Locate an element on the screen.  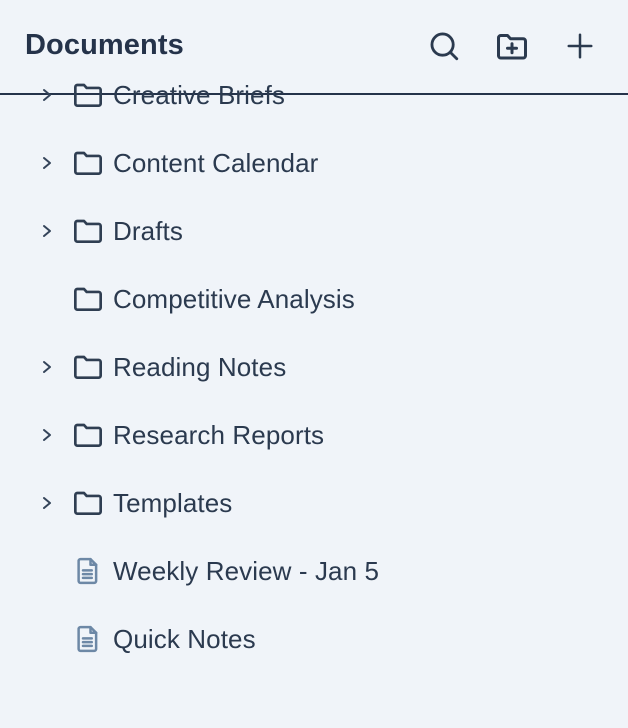
tree-file-item: Weekly Review - Jan 5 is located at coordinates (314, 571).